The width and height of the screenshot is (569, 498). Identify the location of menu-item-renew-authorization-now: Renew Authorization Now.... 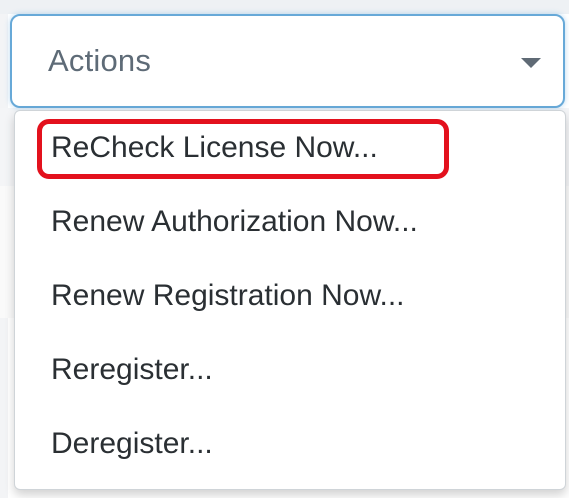
(290, 222).